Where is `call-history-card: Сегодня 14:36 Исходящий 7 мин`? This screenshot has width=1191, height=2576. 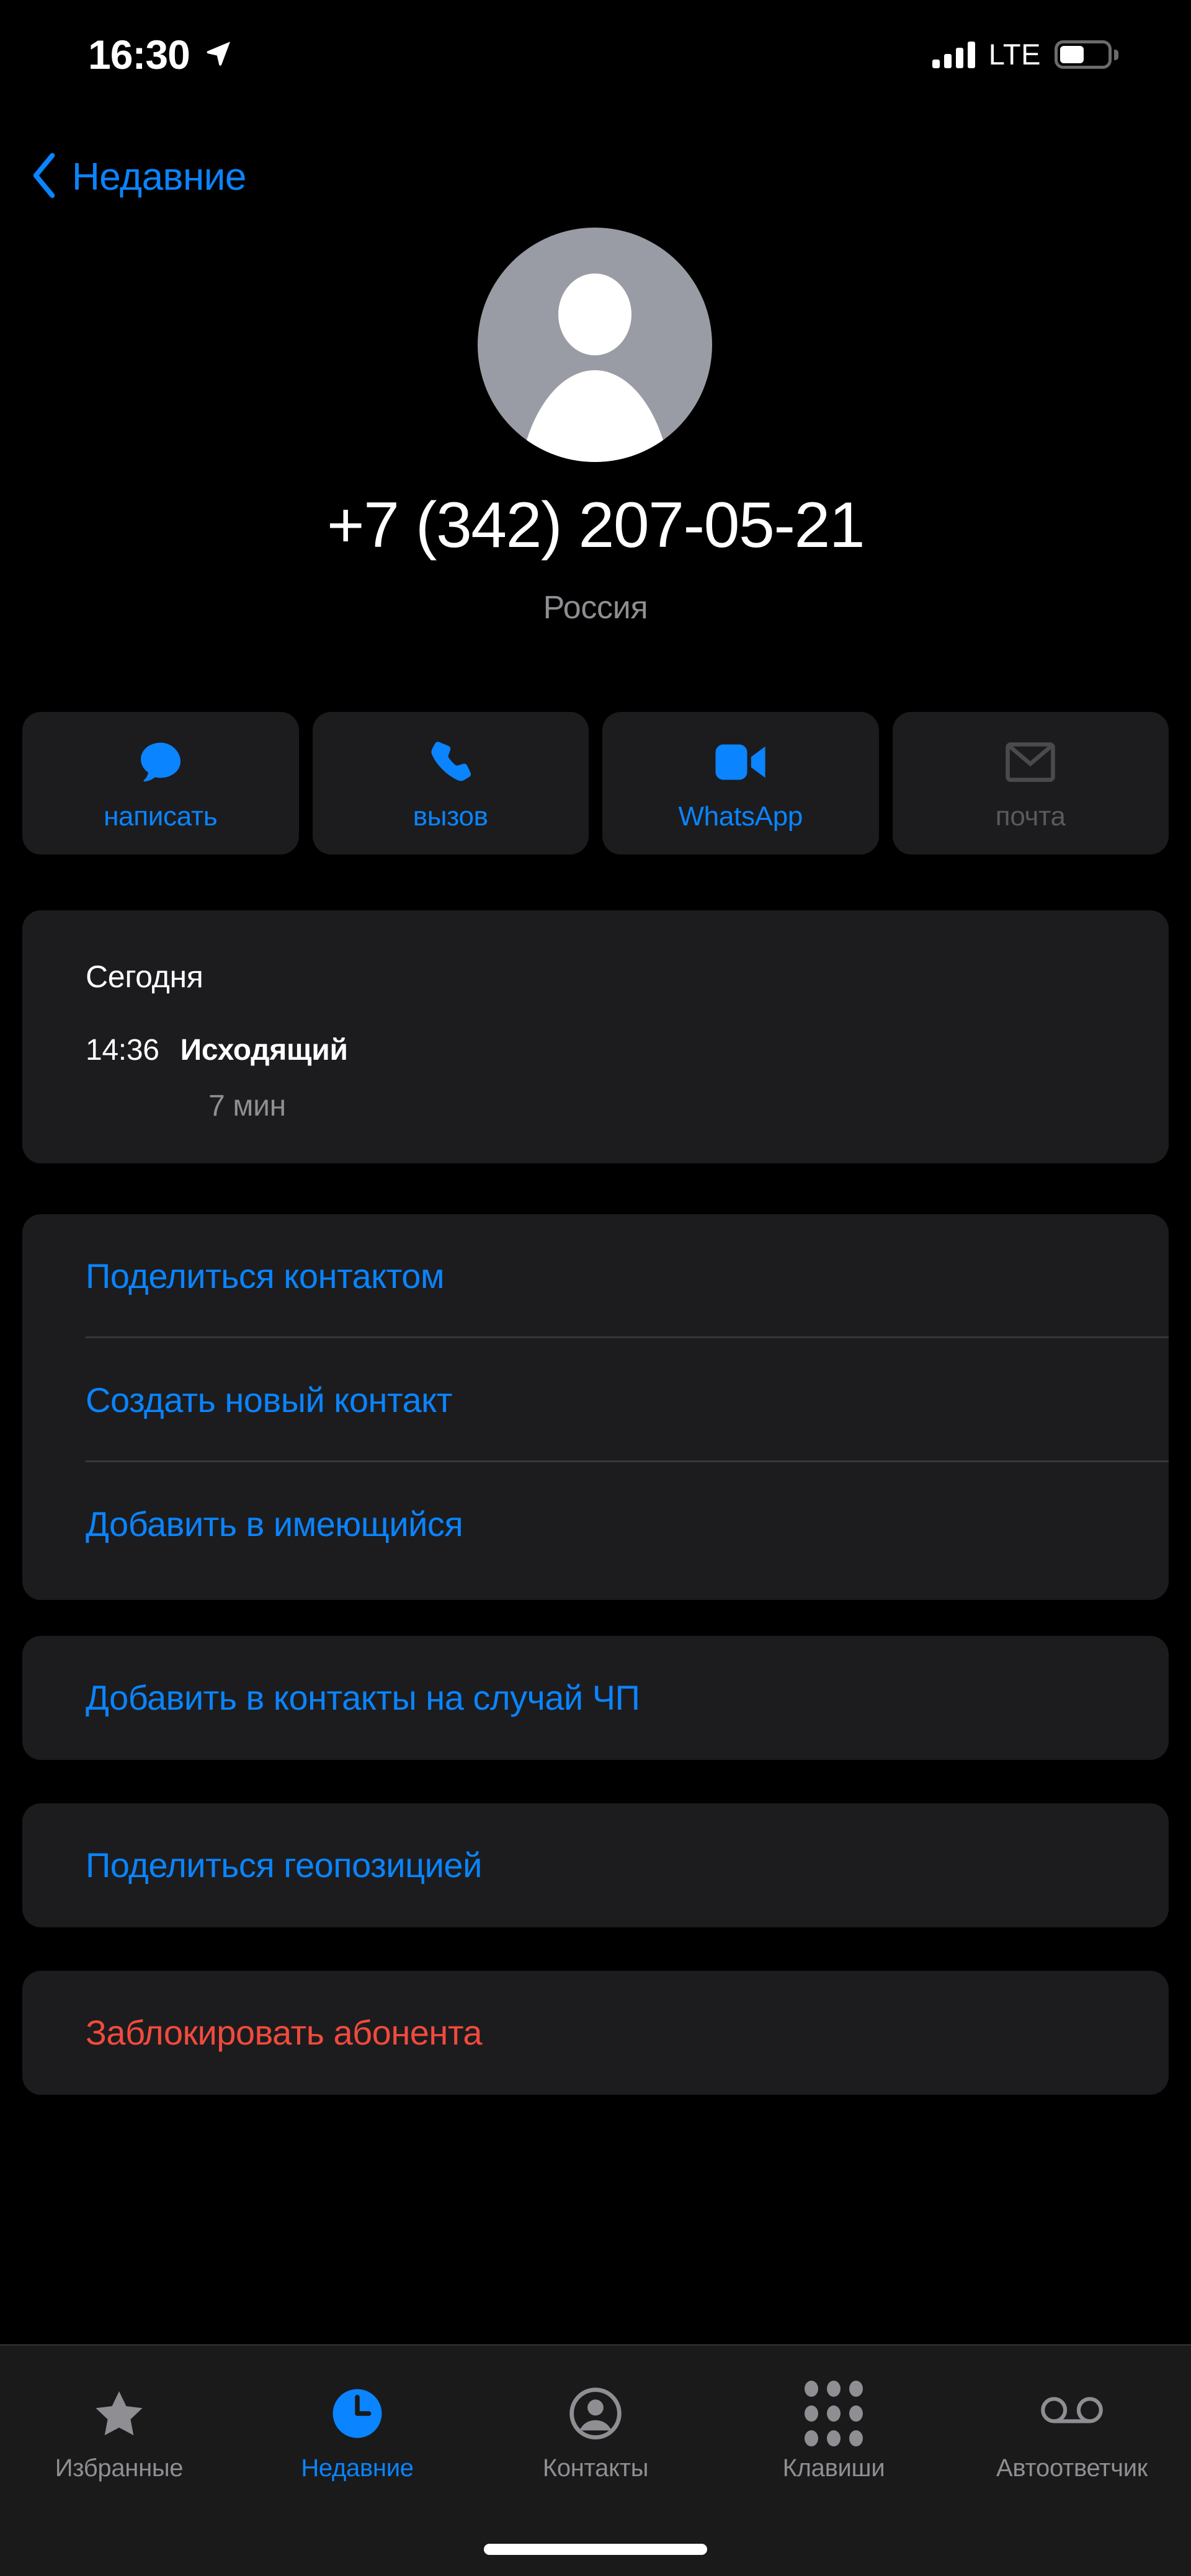
call-history-card: Сегодня 14:36 Исходящий 7 мин is located at coordinates (595, 1036).